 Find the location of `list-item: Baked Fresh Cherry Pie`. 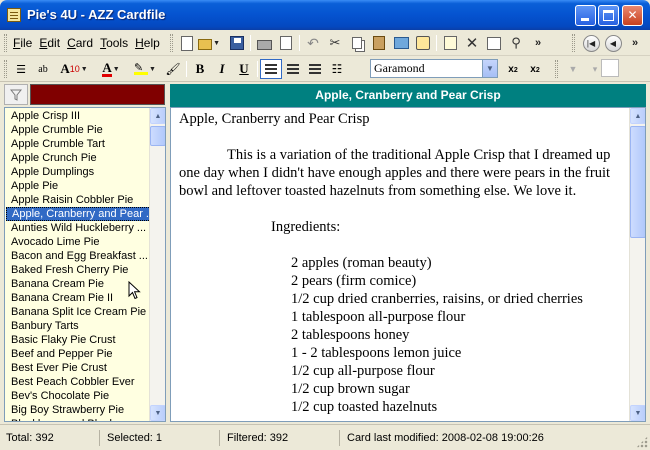

list-item: Baked Fresh Cherry Pie is located at coordinates (78, 270).